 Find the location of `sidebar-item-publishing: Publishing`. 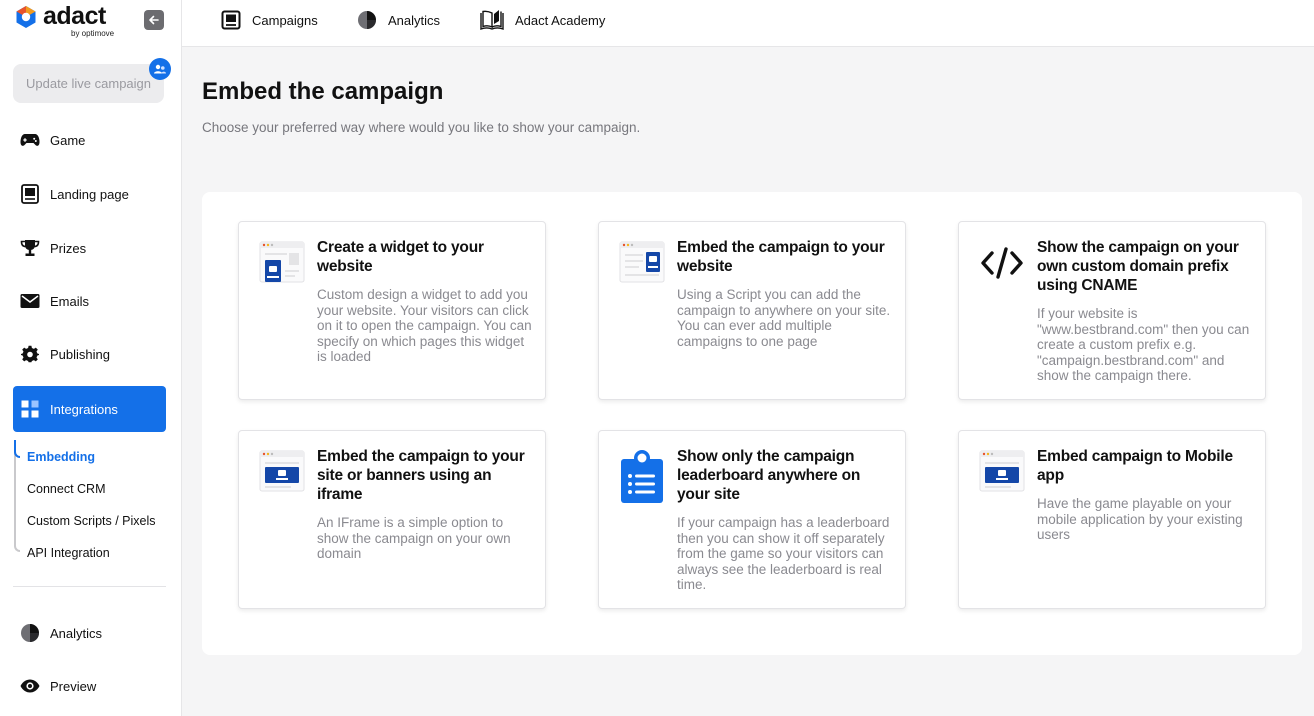

sidebar-item-publishing: Publishing is located at coordinates (89, 354).